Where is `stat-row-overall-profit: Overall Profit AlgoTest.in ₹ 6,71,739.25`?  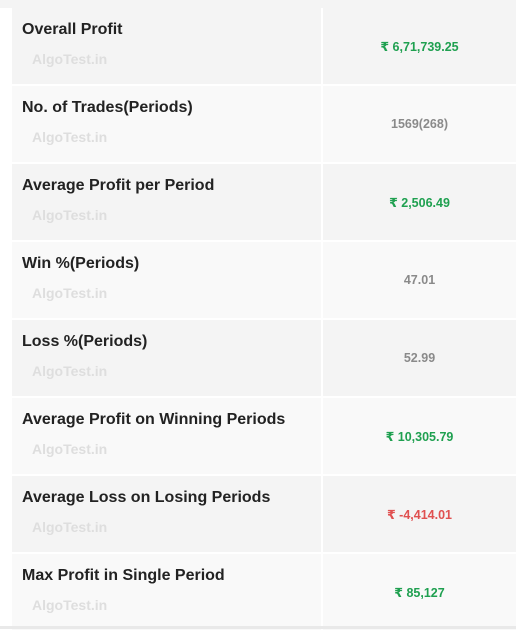 stat-row-overall-profit: Overall Profit AlgoTest.in ₹ 6,71,739.25 is located at coordinates (264, 46).